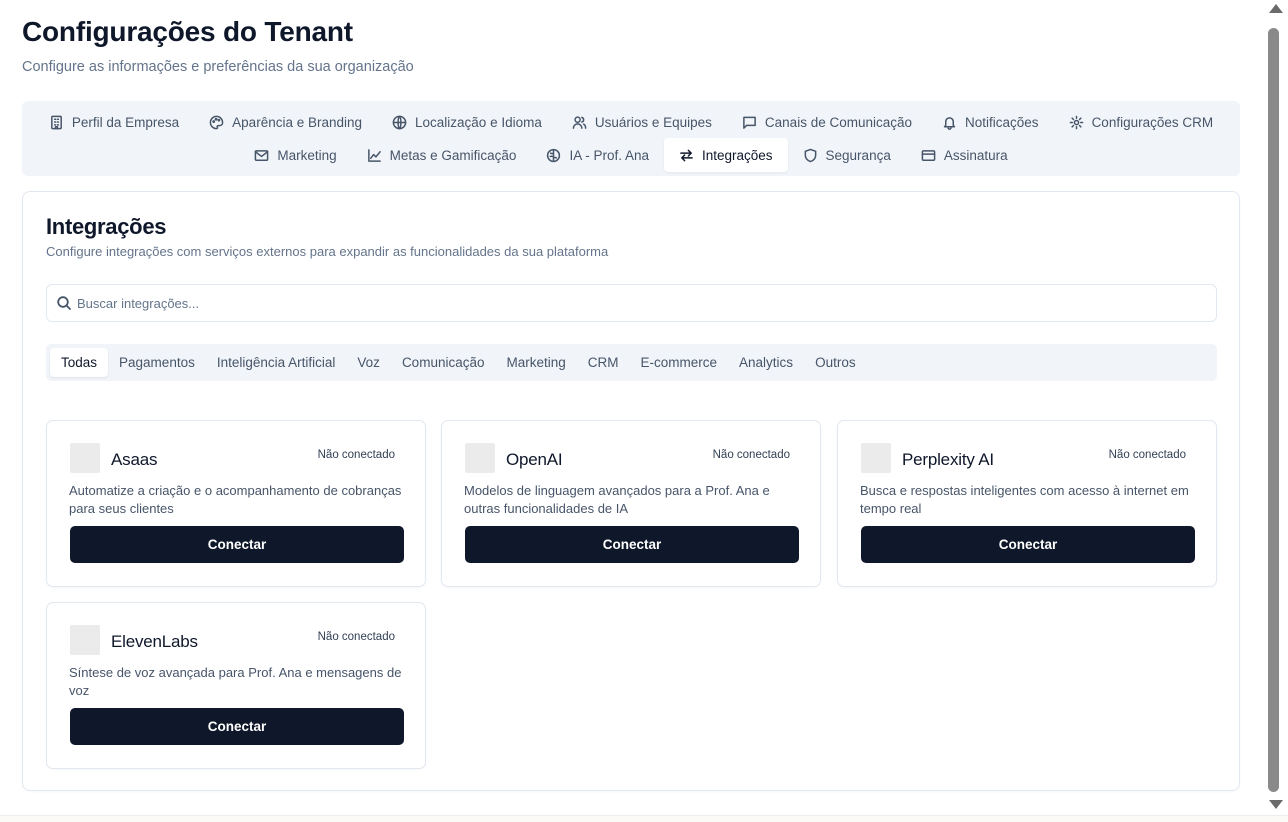 Image resolution: width=1288 pixels, height=822 pixels. I want to click on tab-configuracoes-crm: Configurações CRM, so click(1141, 122).